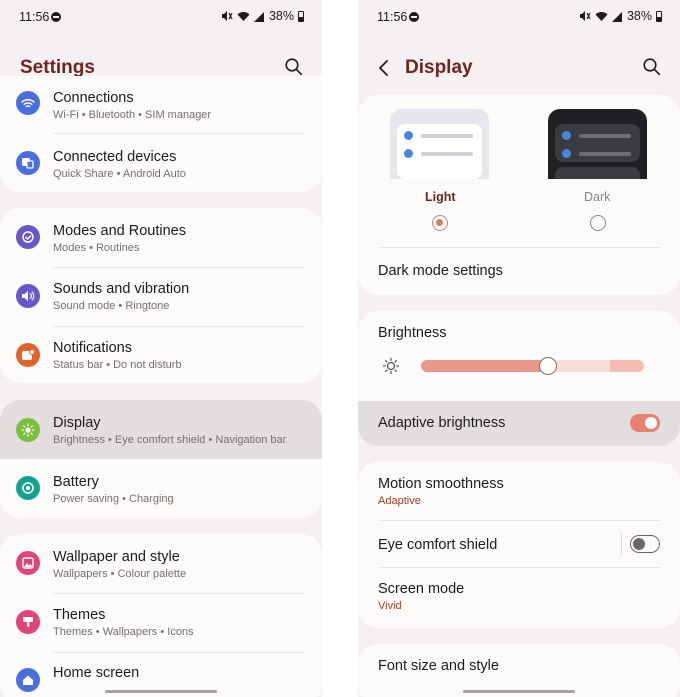  Describe the element at coordinates (439, 144) in the screenshot. I see `light-theme-preview` at that location.